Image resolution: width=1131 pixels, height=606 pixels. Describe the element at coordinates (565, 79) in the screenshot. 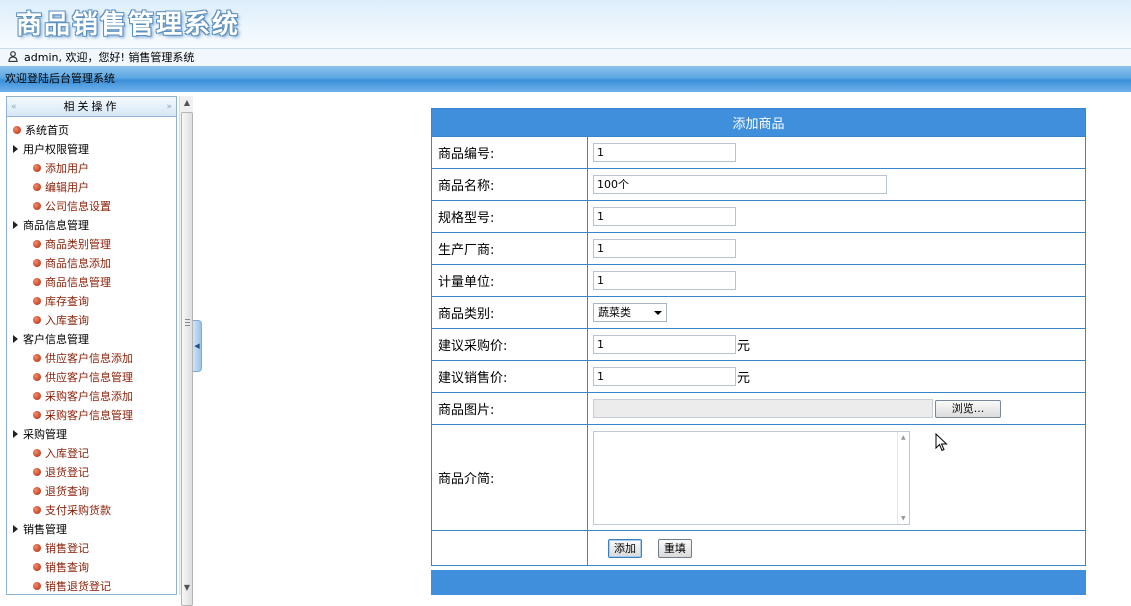

I see `welcome-bar: 欢迎登陆后台管理系统` at that location.